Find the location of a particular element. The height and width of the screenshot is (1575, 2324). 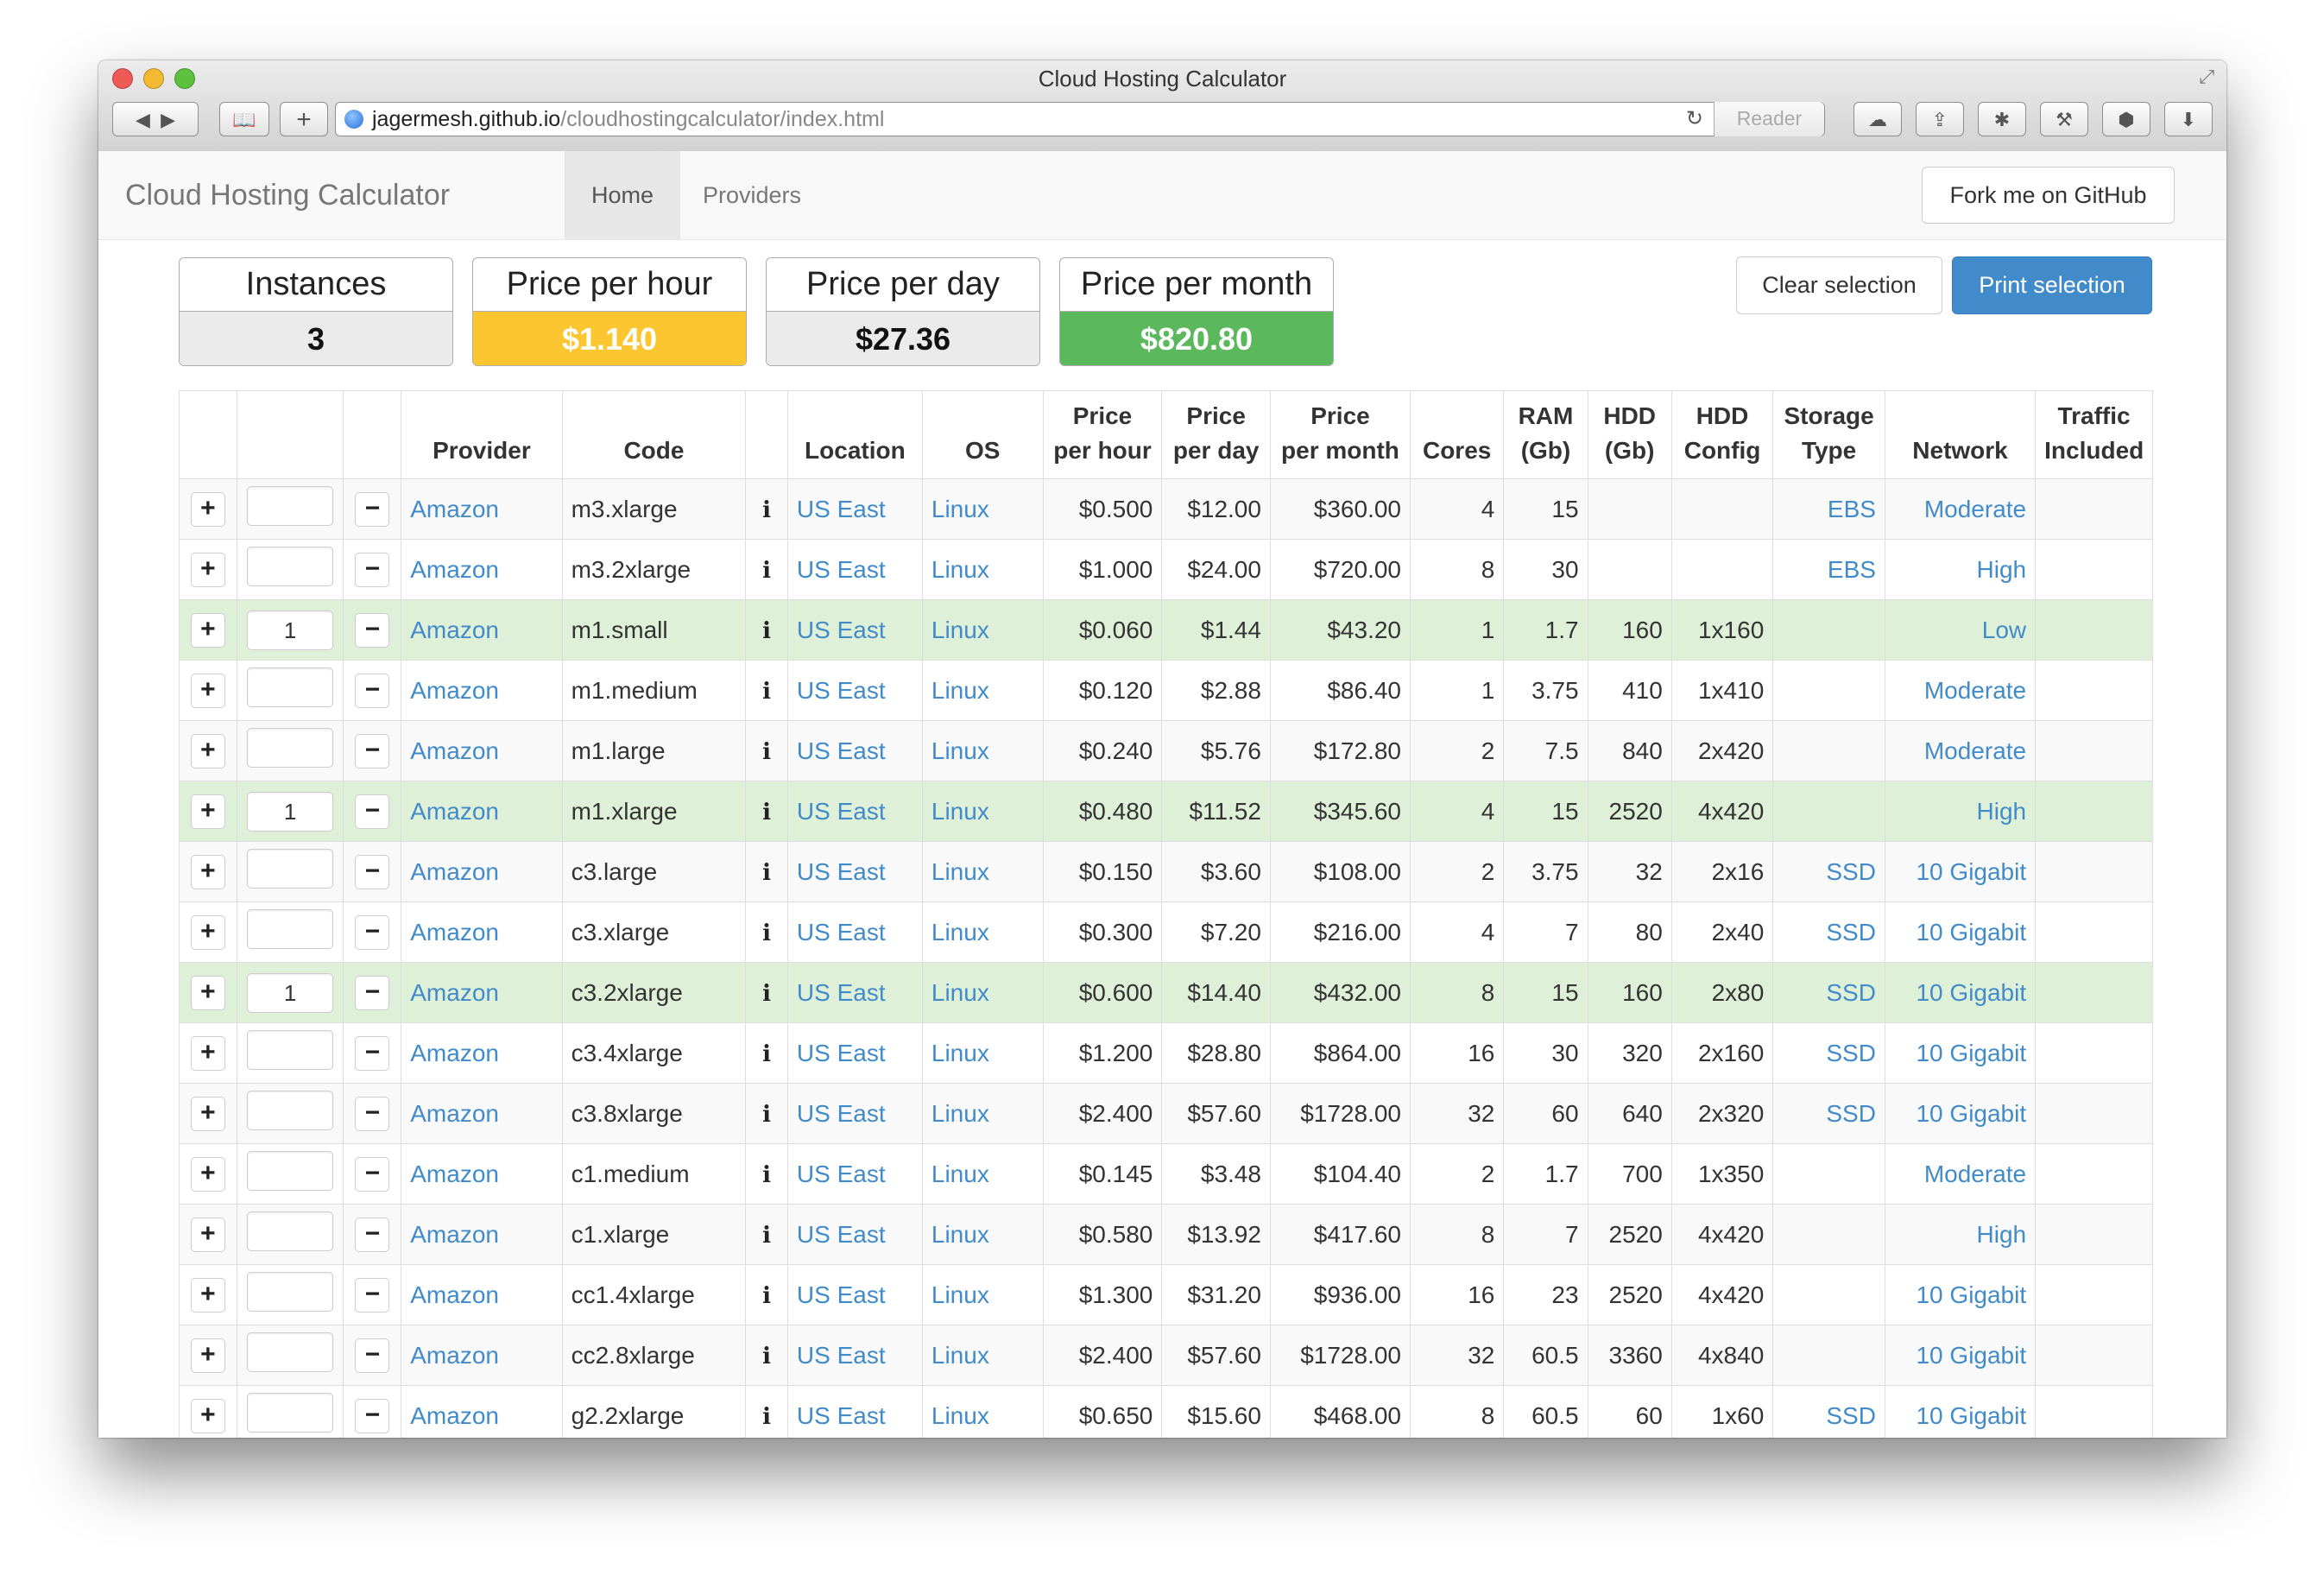

col-os: OS is located at coordinates (982, 434).